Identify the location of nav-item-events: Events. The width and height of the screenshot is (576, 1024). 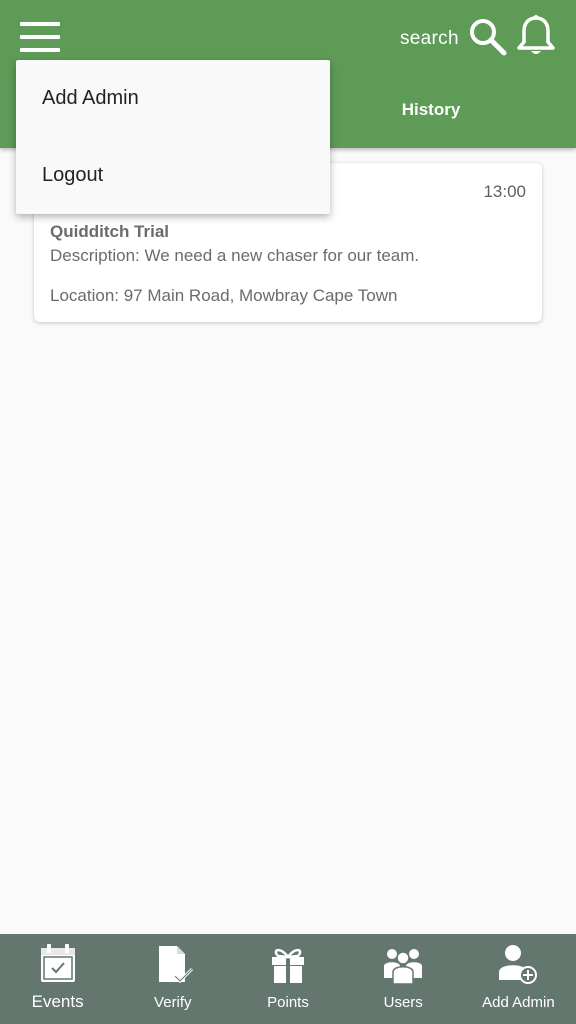
(57, 979).